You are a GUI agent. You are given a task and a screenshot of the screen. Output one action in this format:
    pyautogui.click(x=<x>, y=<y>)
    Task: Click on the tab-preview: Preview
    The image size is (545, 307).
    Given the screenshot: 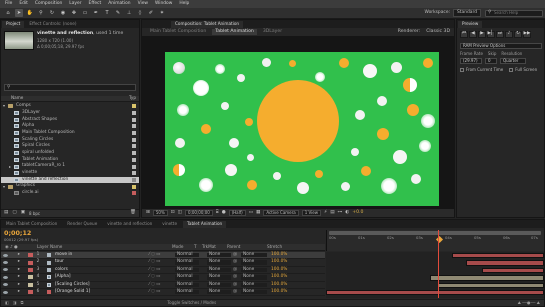 What is the action you would take?
    pyautogui.click(x=470, y=24)
    